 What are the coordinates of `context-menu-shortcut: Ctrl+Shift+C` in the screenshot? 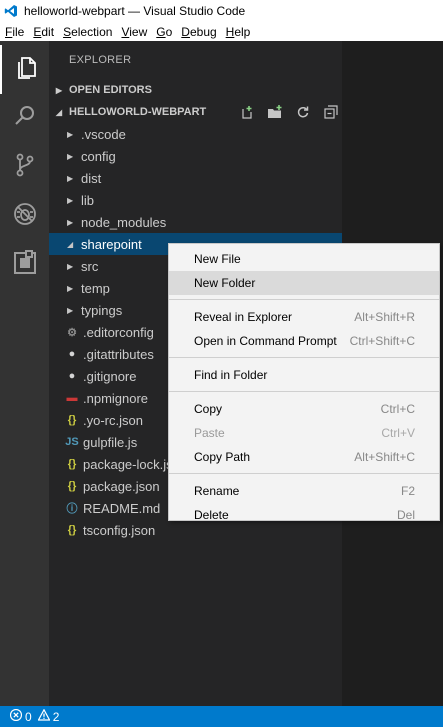 It's located at (382, 341).